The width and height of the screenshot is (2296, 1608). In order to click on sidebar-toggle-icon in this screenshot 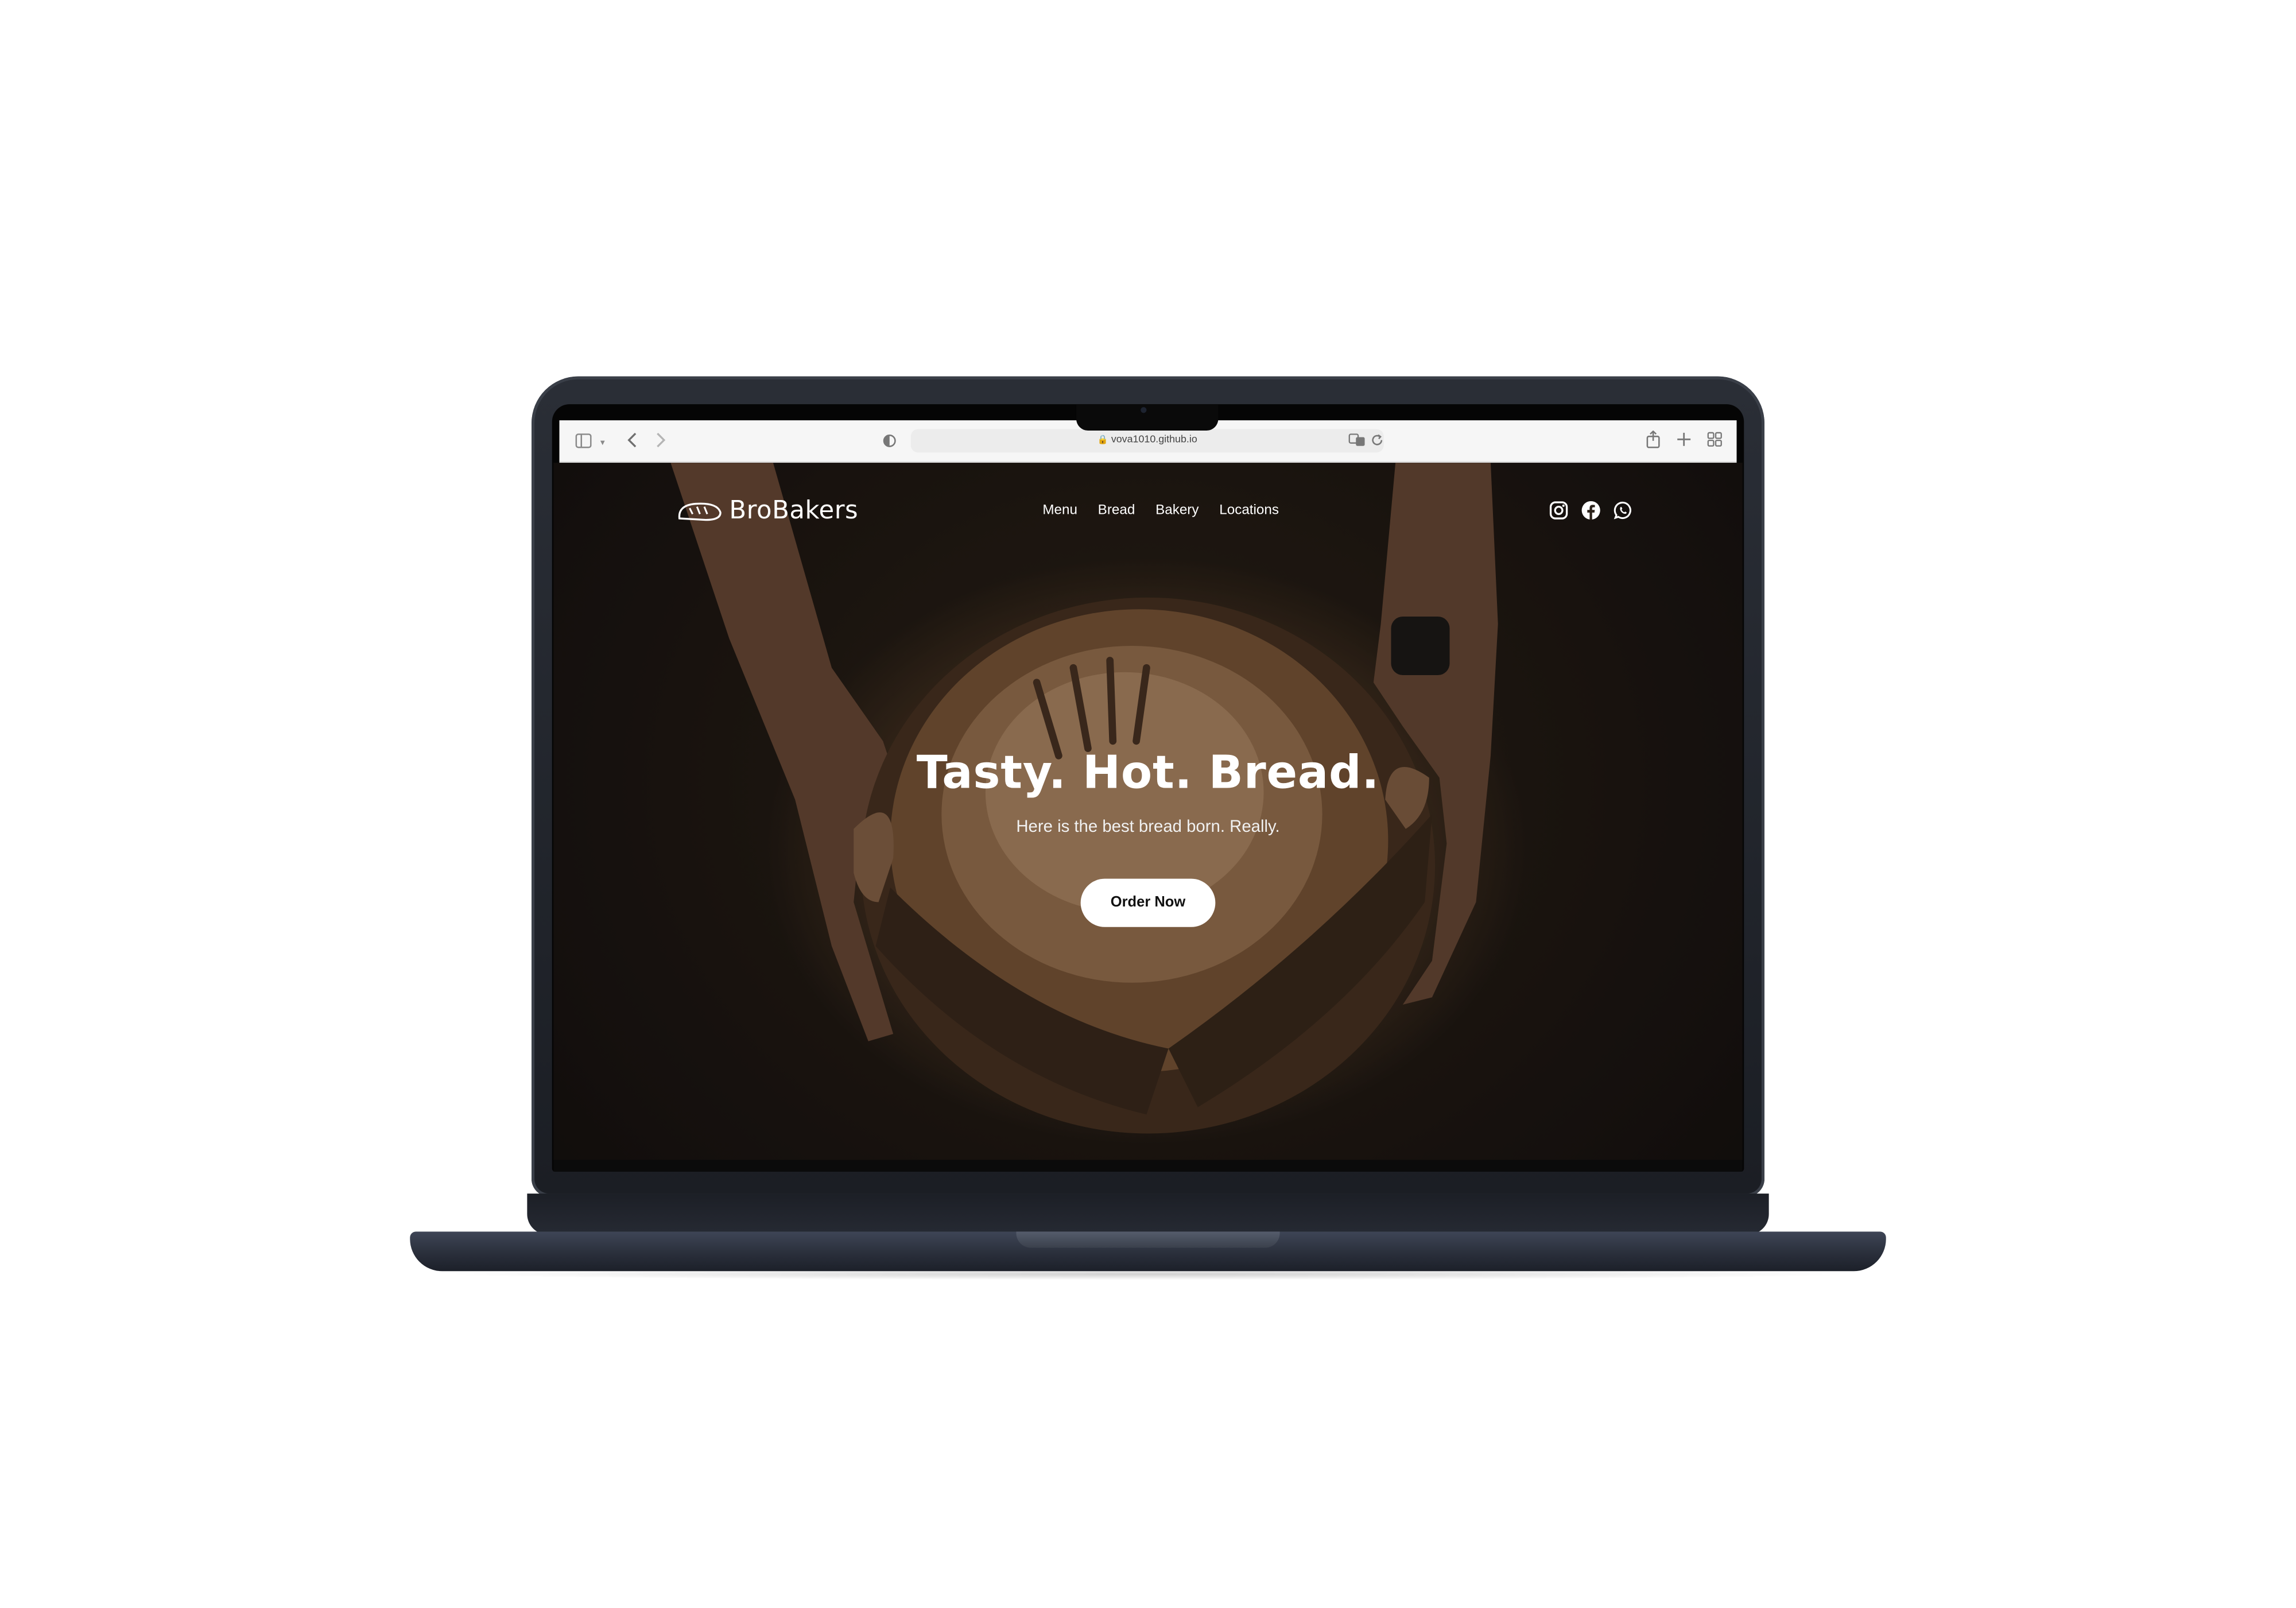, I will do `click(583, 443)`.